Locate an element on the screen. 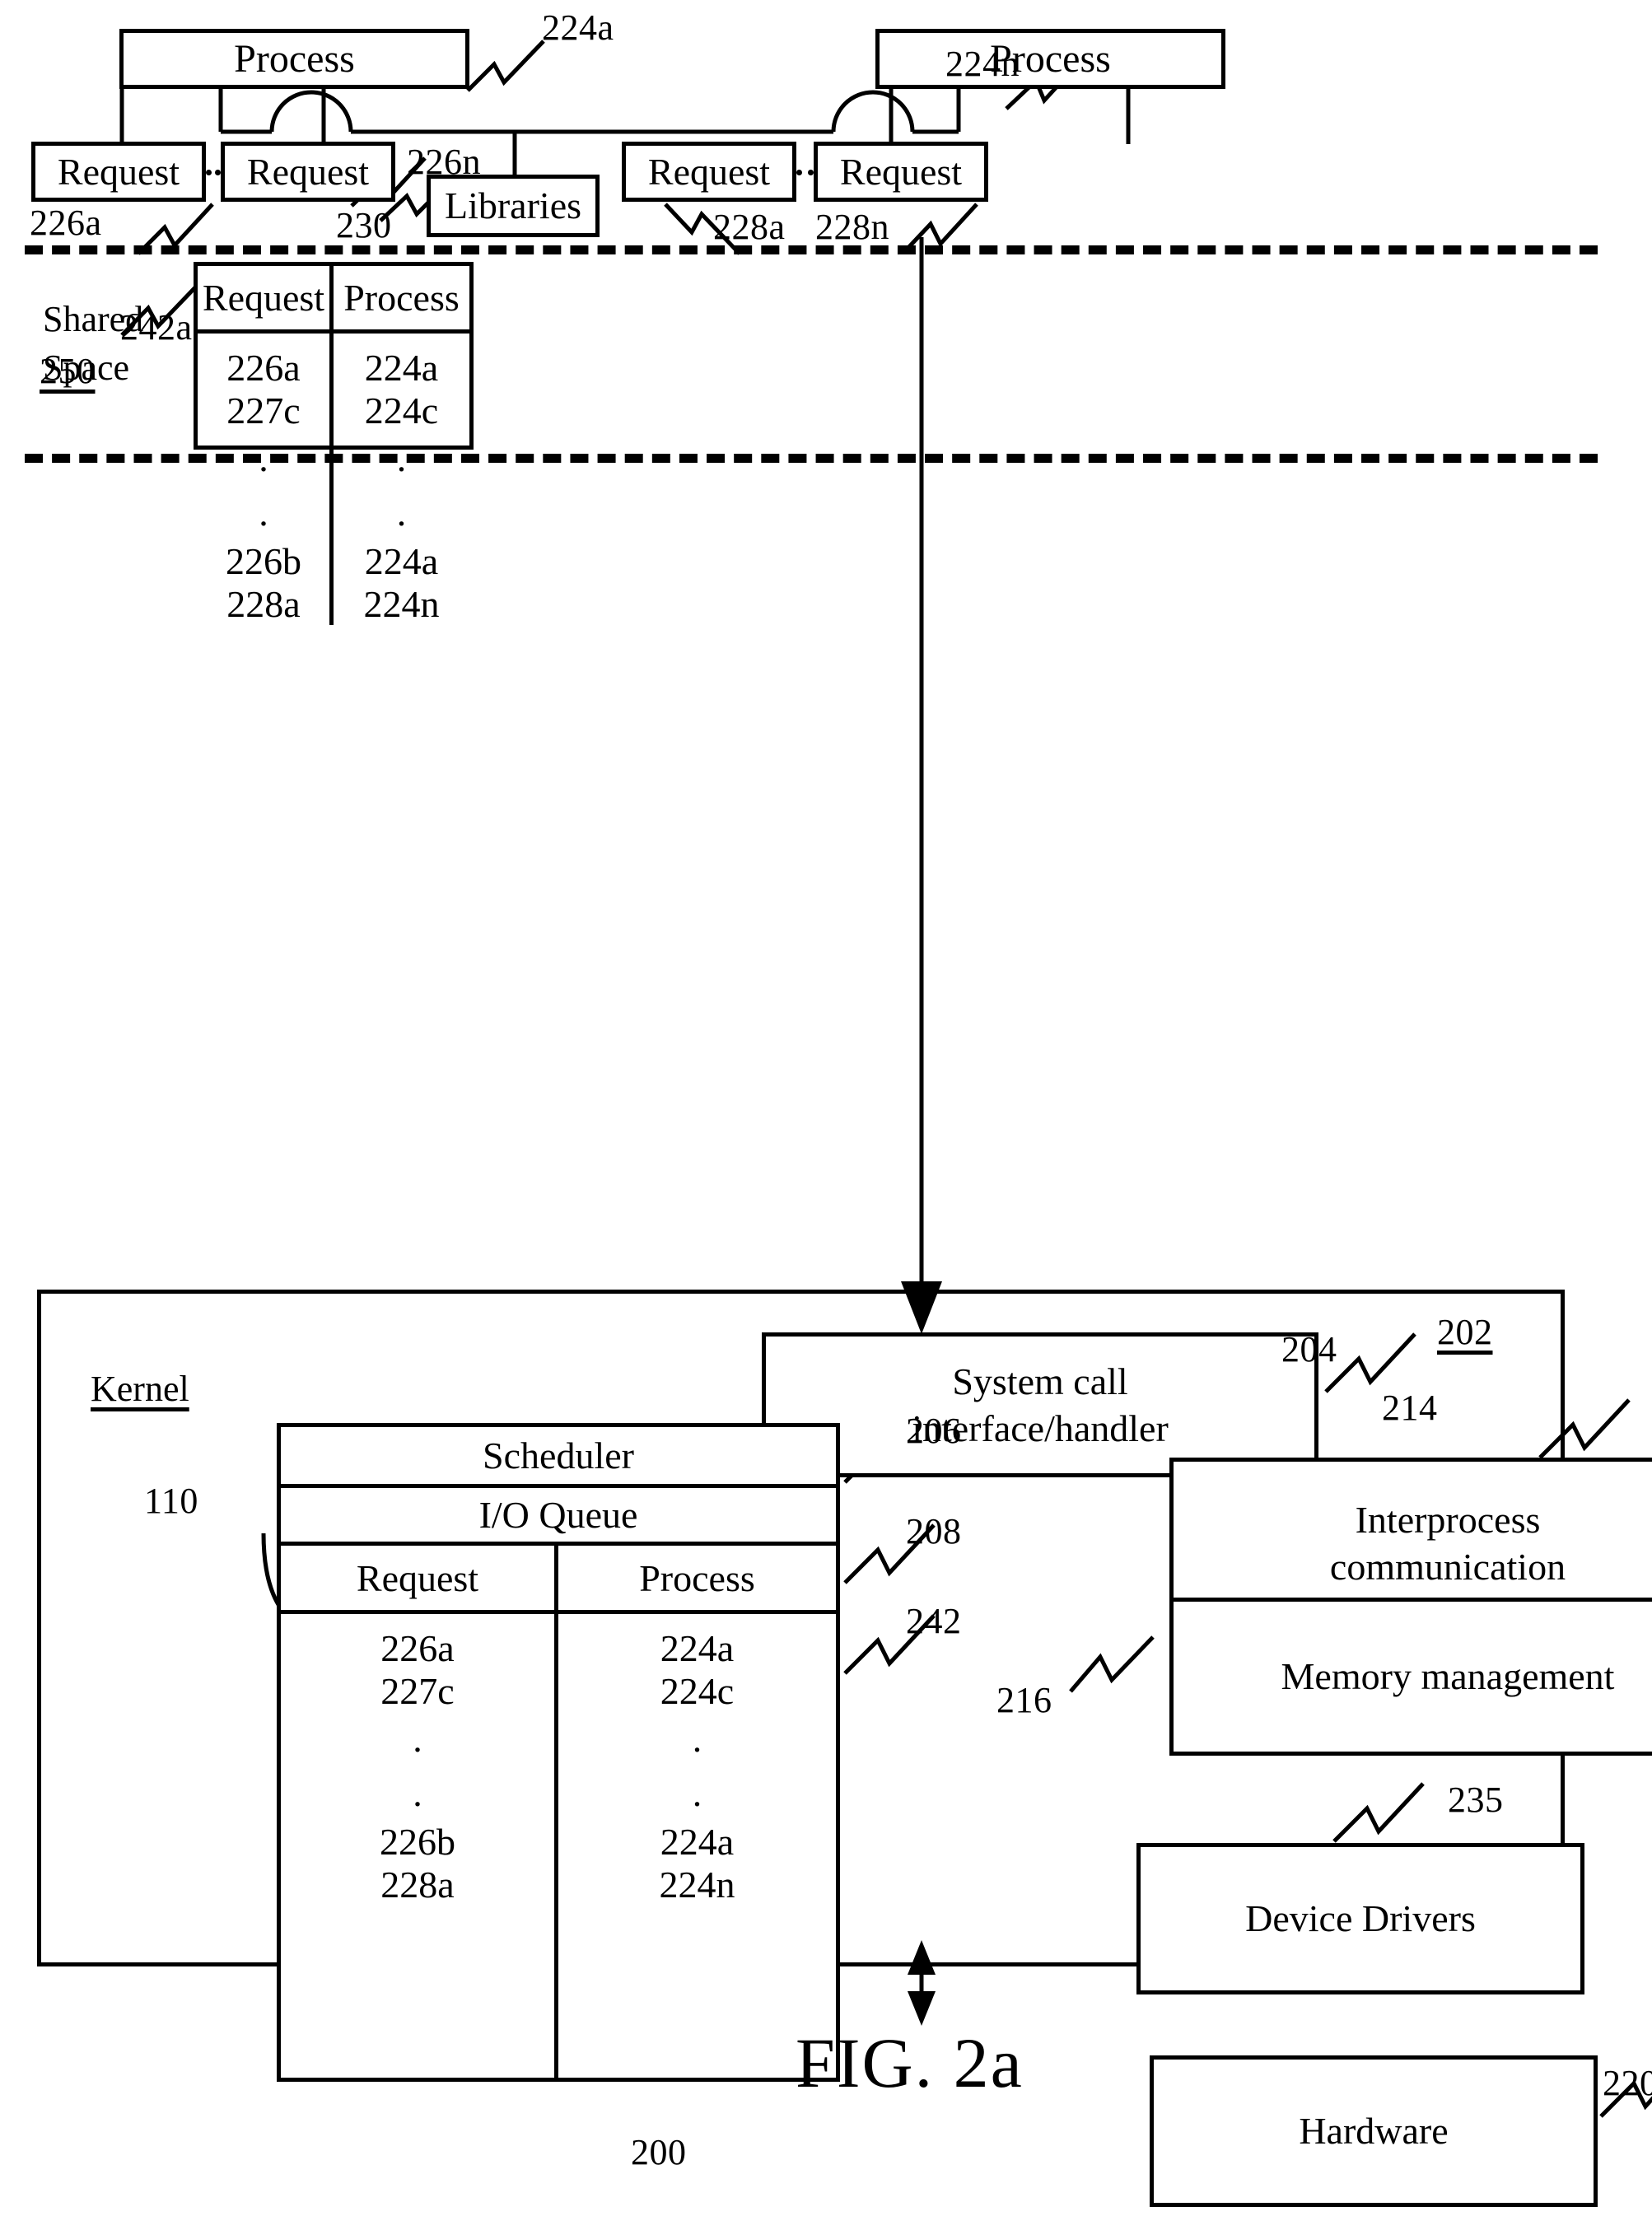  ref-220: 220 is located at coordinates (1627, 2083).